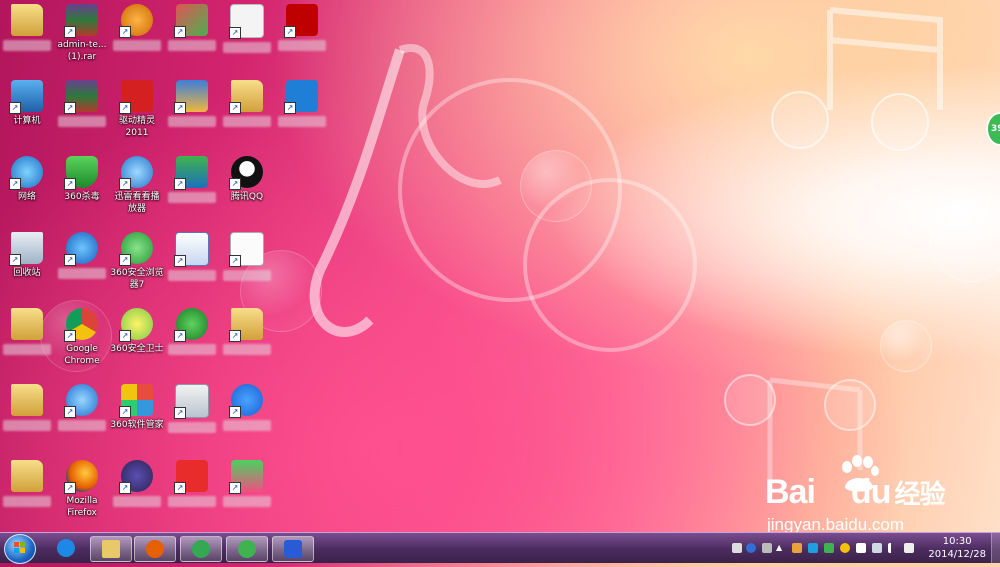 The height and width of the screenshot is (567, 1000). What do you see at coordinates (82, 33) in the screenshot?
I see `desktop-icon: ↗ admin-te... (1).rar` at bounding box center [82, 33].